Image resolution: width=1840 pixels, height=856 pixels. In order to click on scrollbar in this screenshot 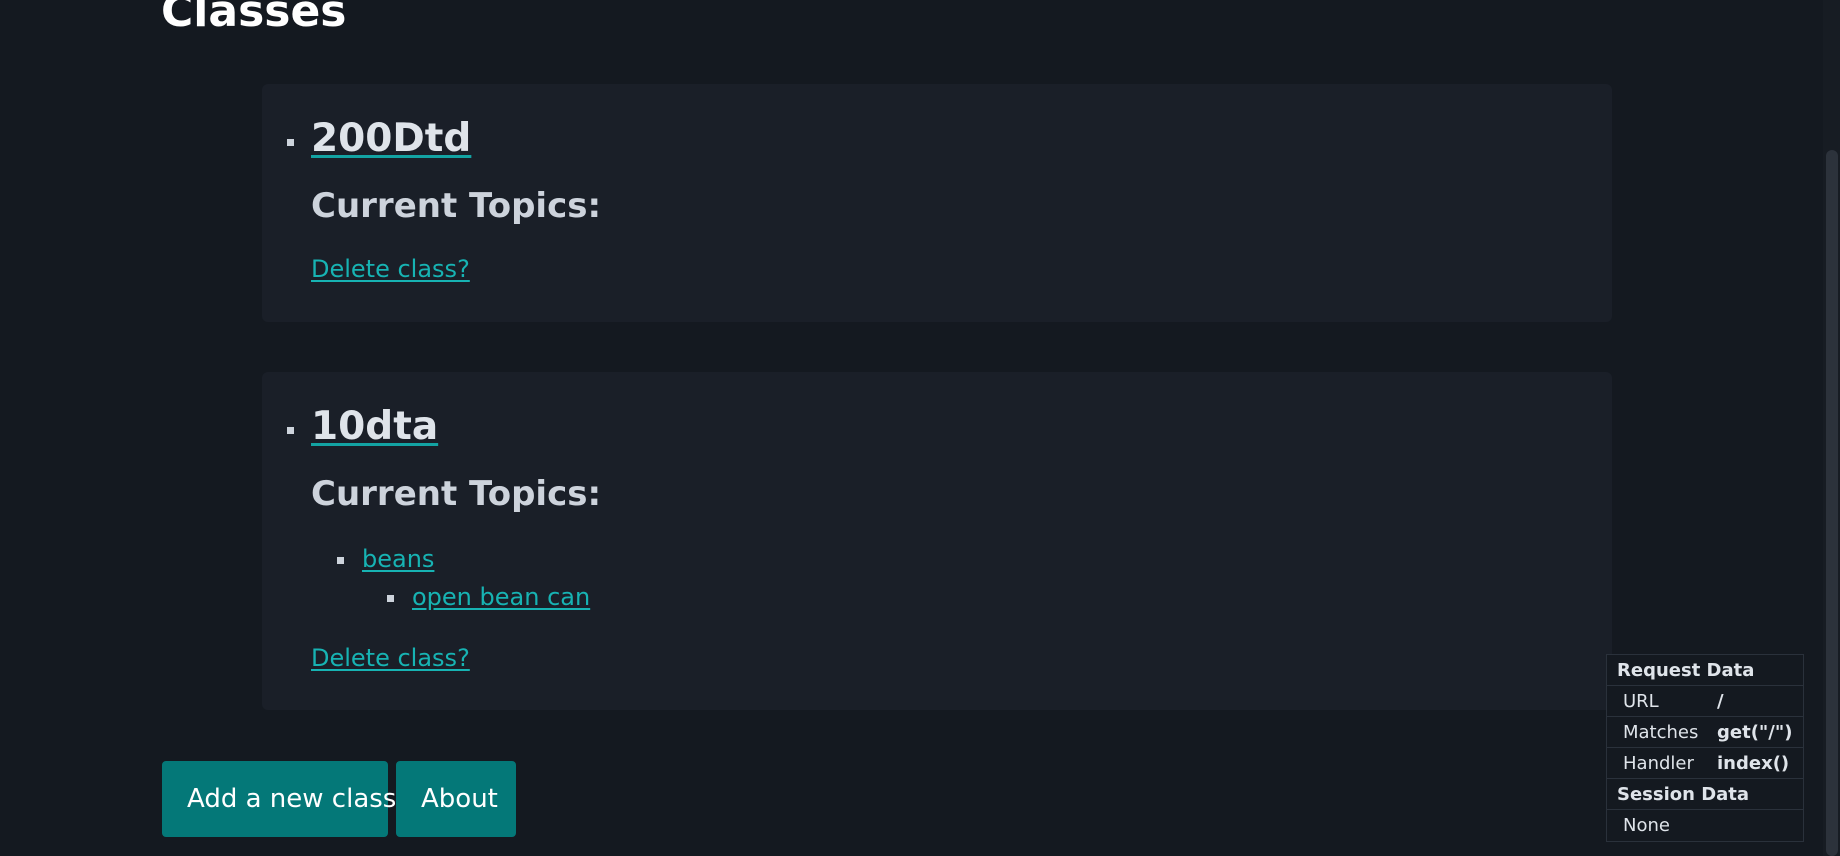, I will do `click(1831, 428)`.